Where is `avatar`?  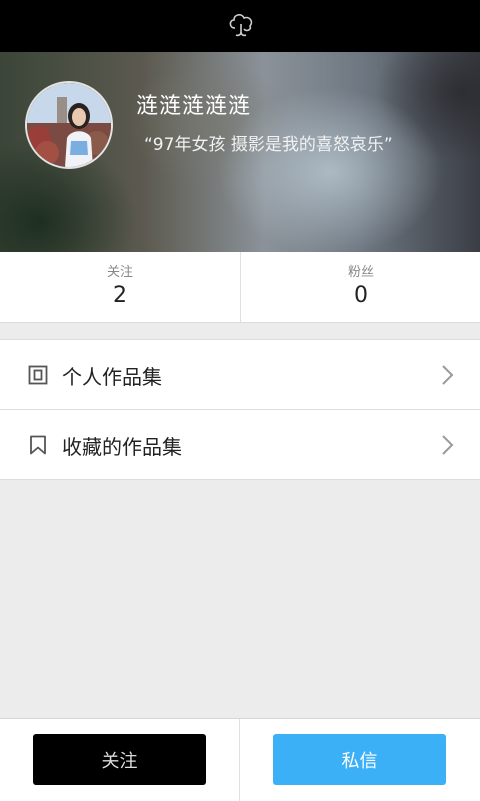
avatar is located at coordinates (69, 125).